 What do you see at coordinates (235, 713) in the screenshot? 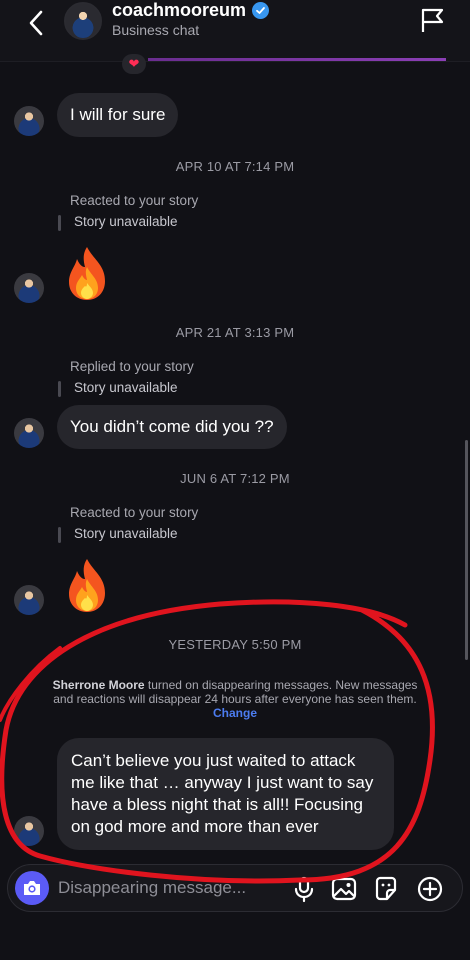
I see `change-link: Change` at bounding box center [235, 713].